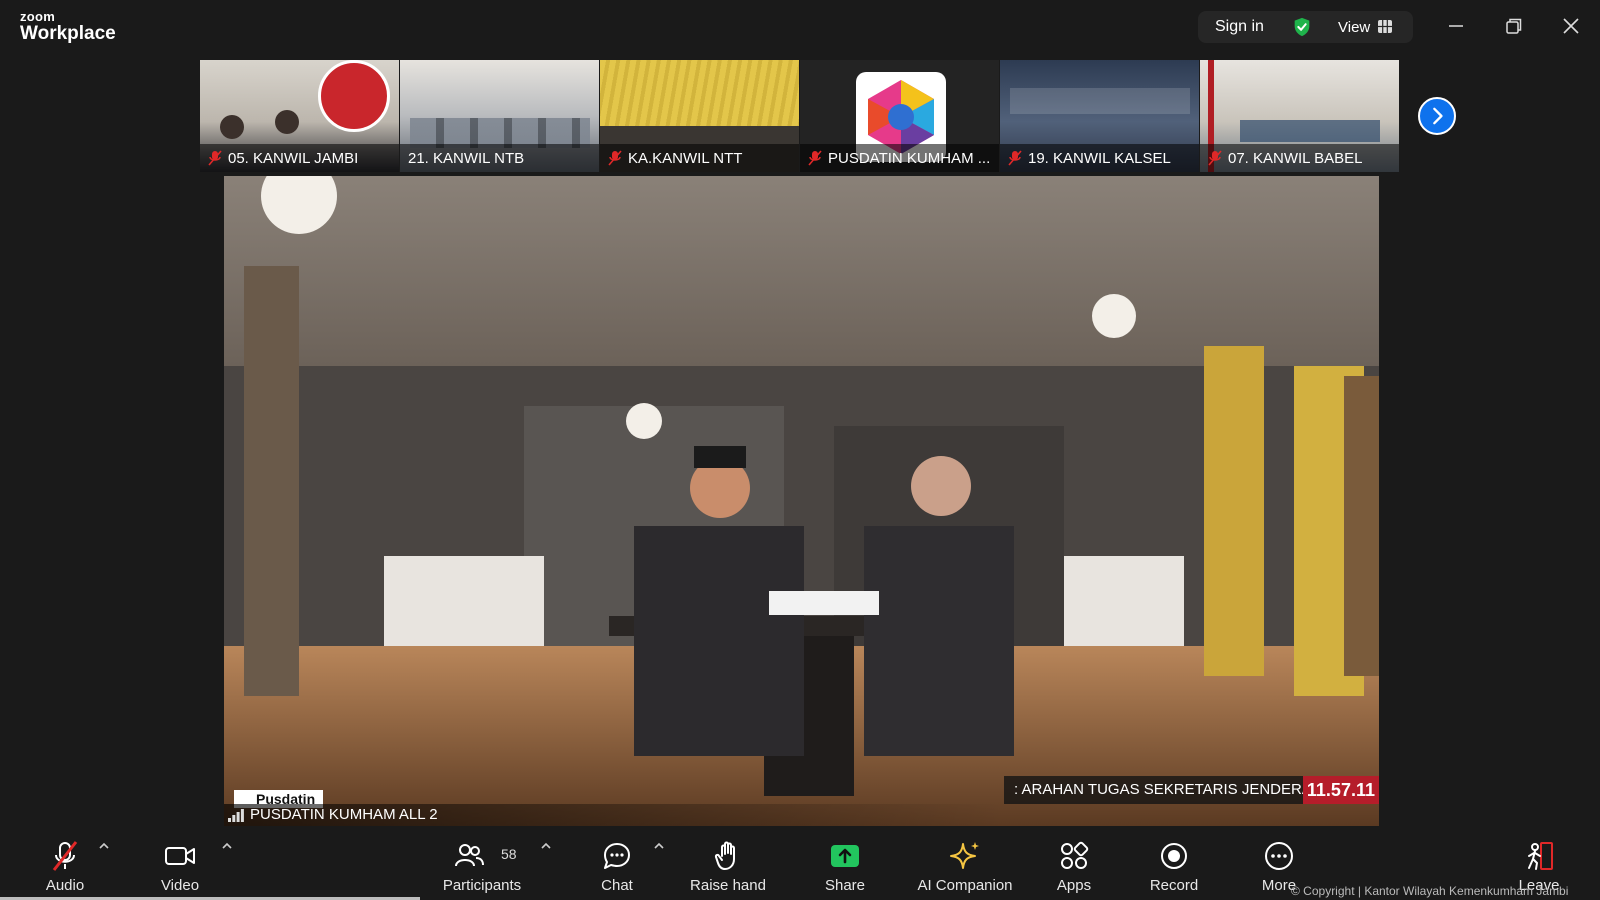 Image resolution: width=1600 pixels, height=900 pixels. What do you see at coordinates (482, 885) in the screenshot?
I see `participants-label: Participants` at bounding box center [482, 885].